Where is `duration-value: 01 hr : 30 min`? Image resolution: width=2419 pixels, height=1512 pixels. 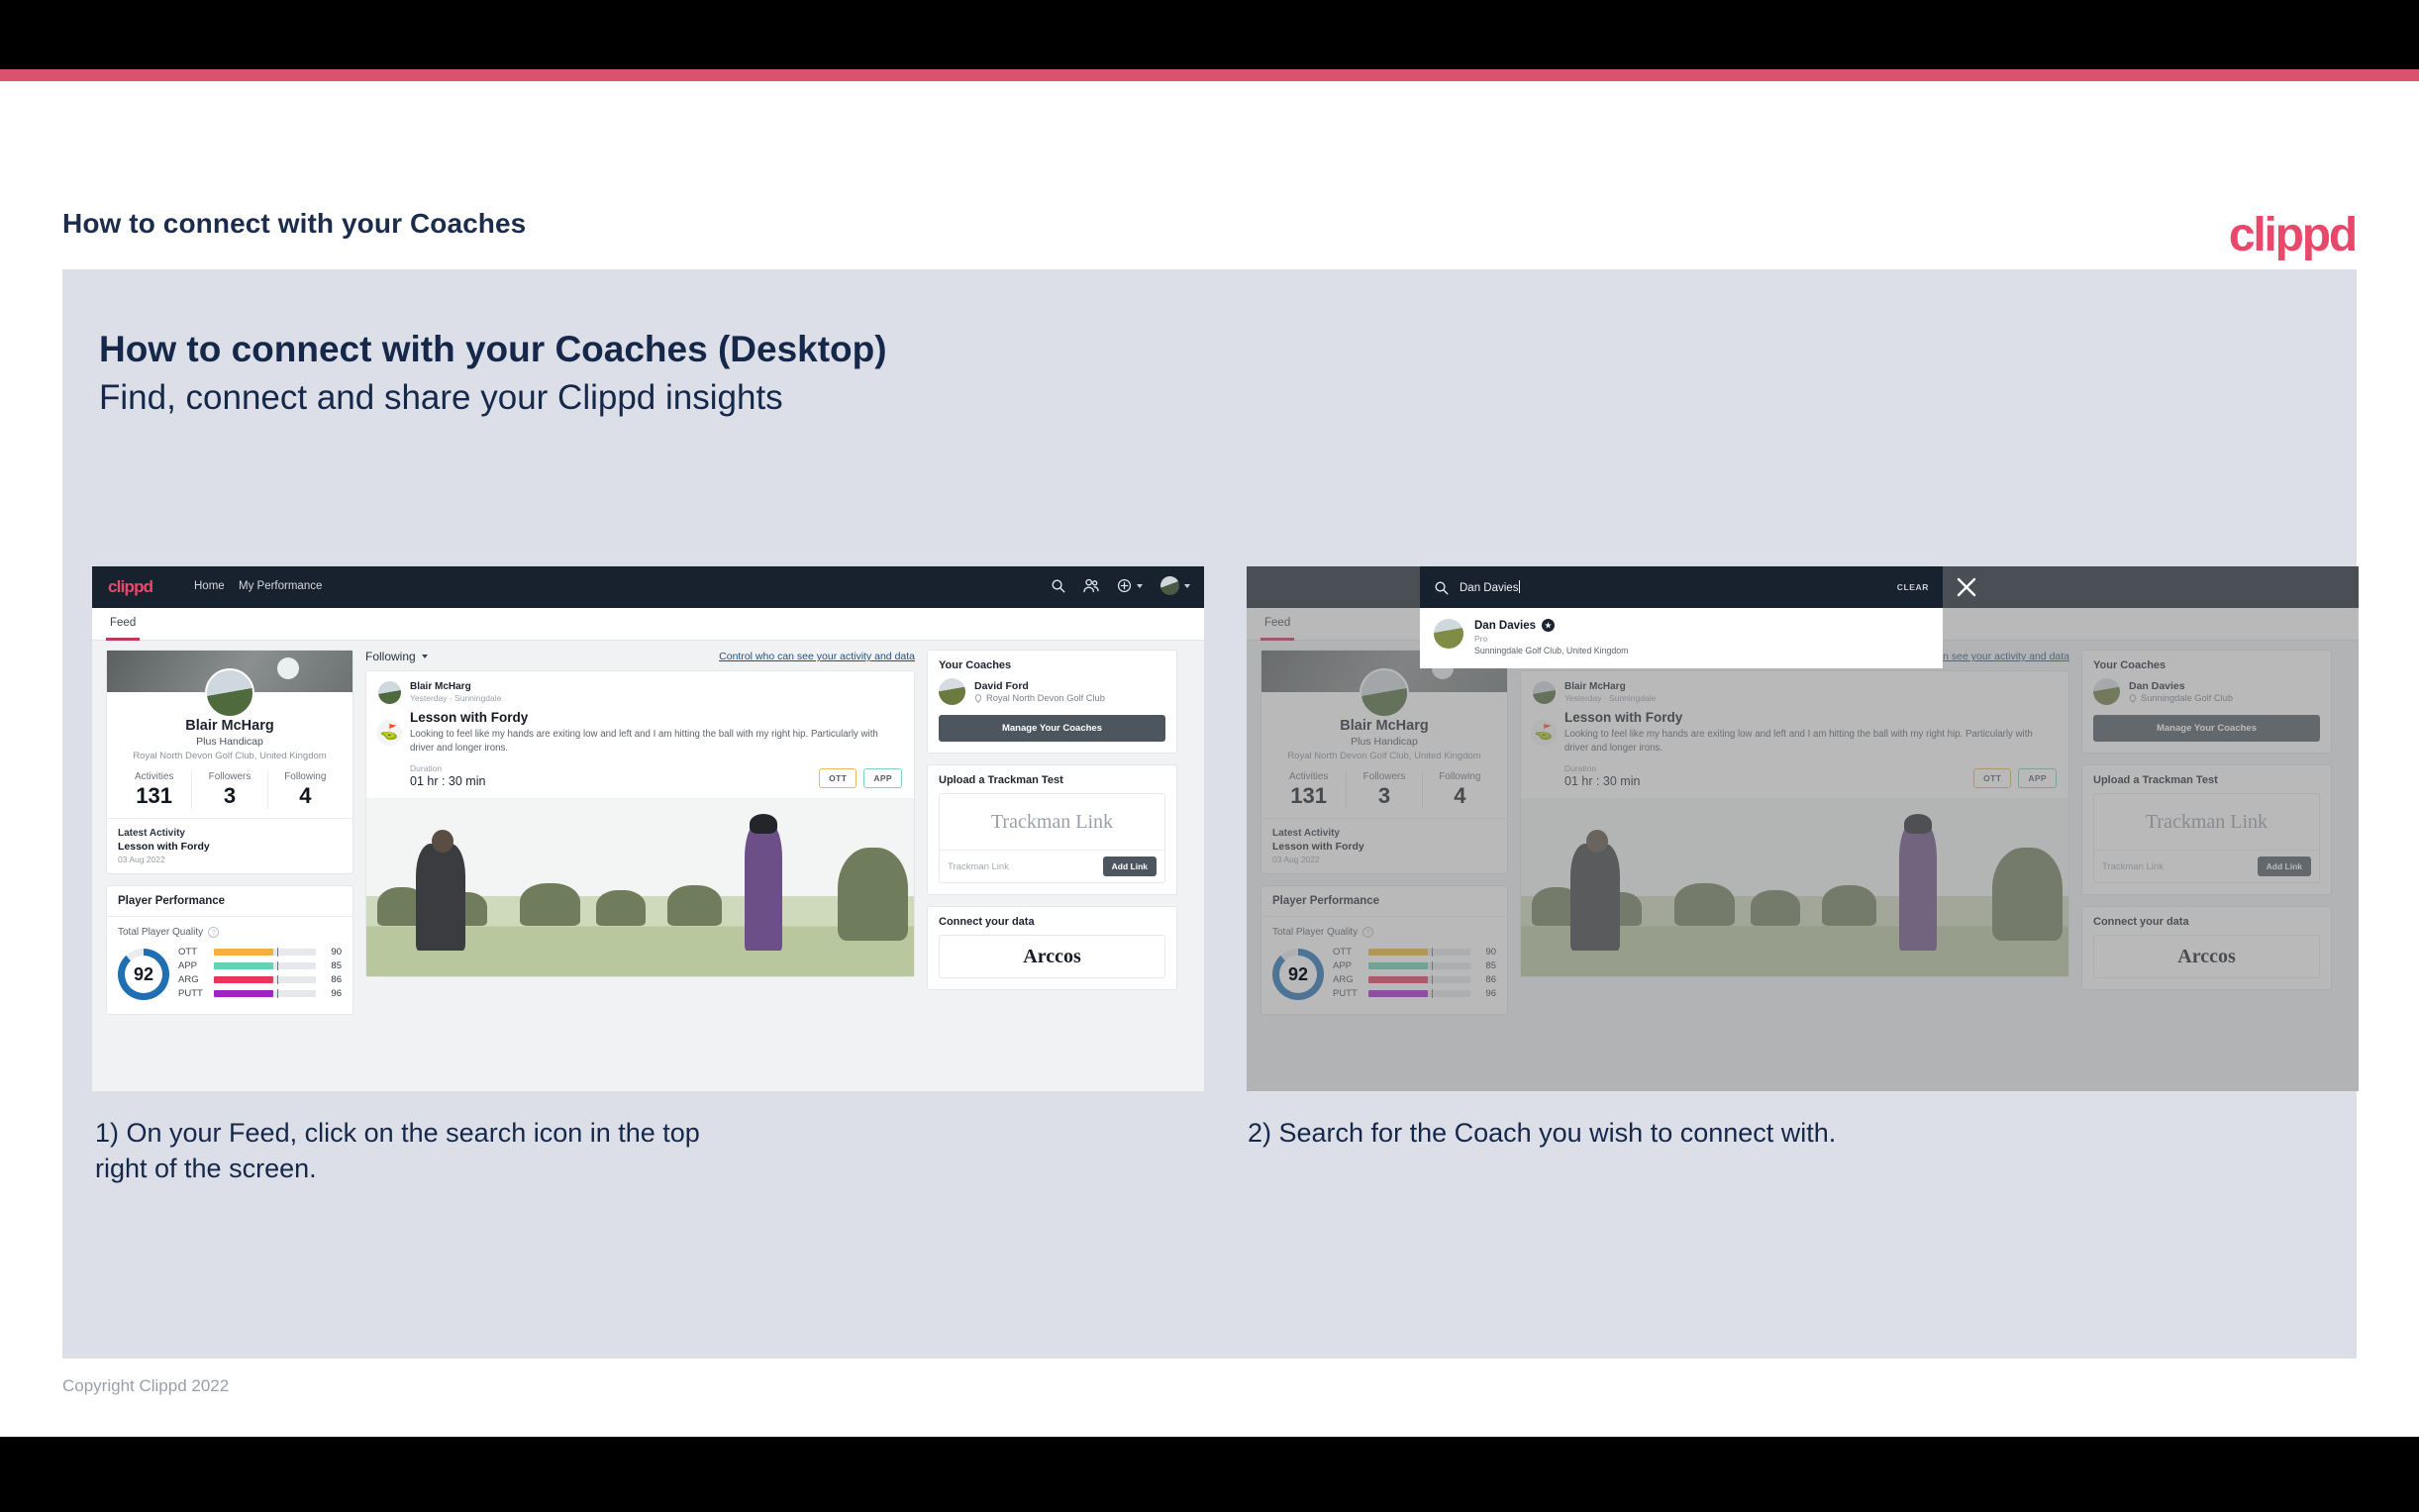 duration-value: 01 hr : 30 min is located at coordinates (1602, 780).